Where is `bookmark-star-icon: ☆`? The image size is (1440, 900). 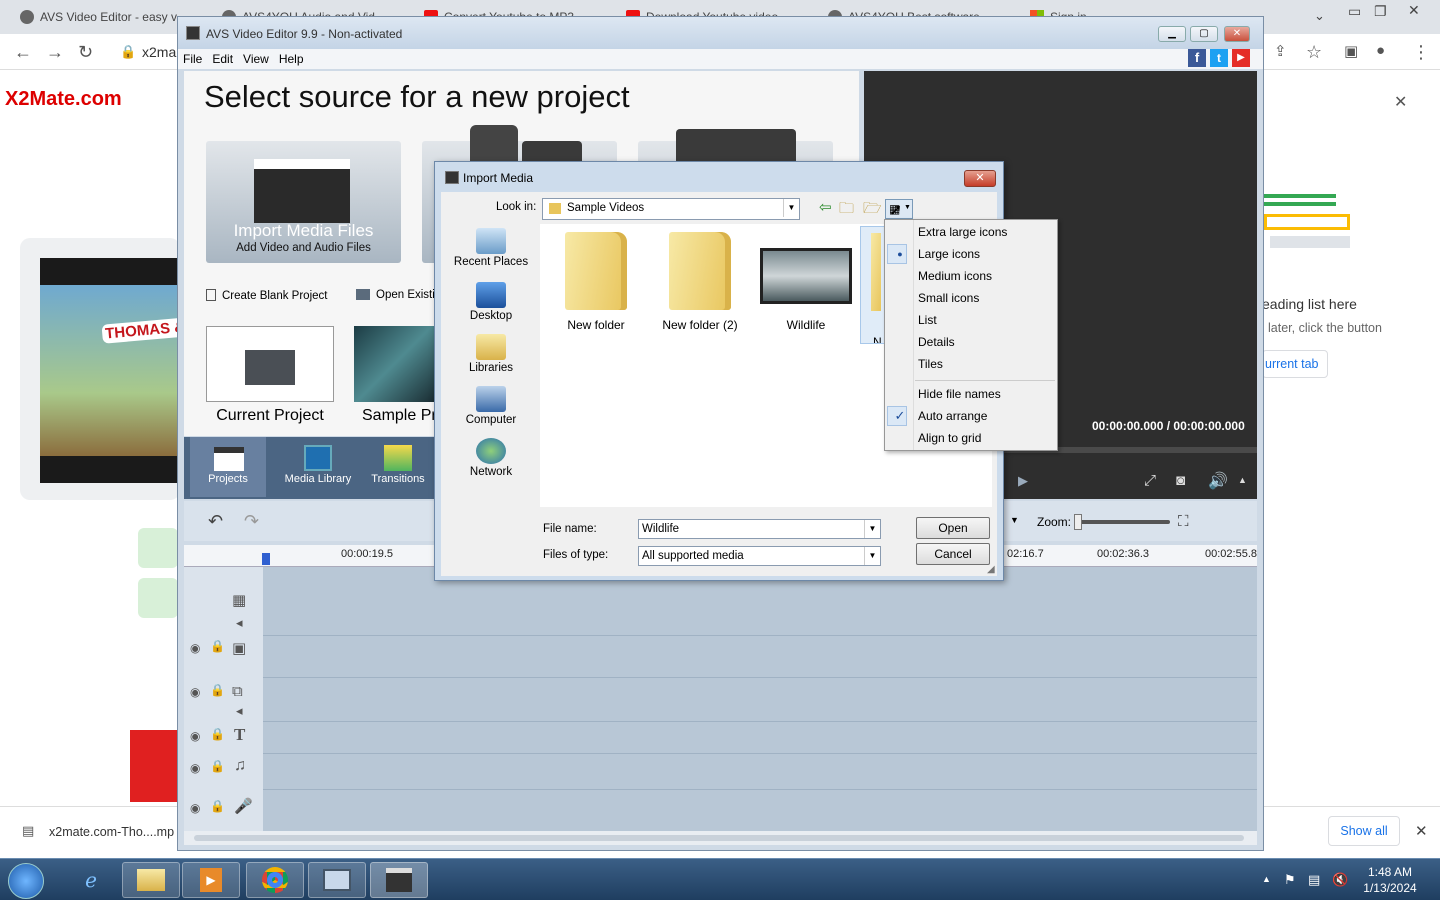
bookmark-star-icon: ☆ is located at coordinates (1314, 52).